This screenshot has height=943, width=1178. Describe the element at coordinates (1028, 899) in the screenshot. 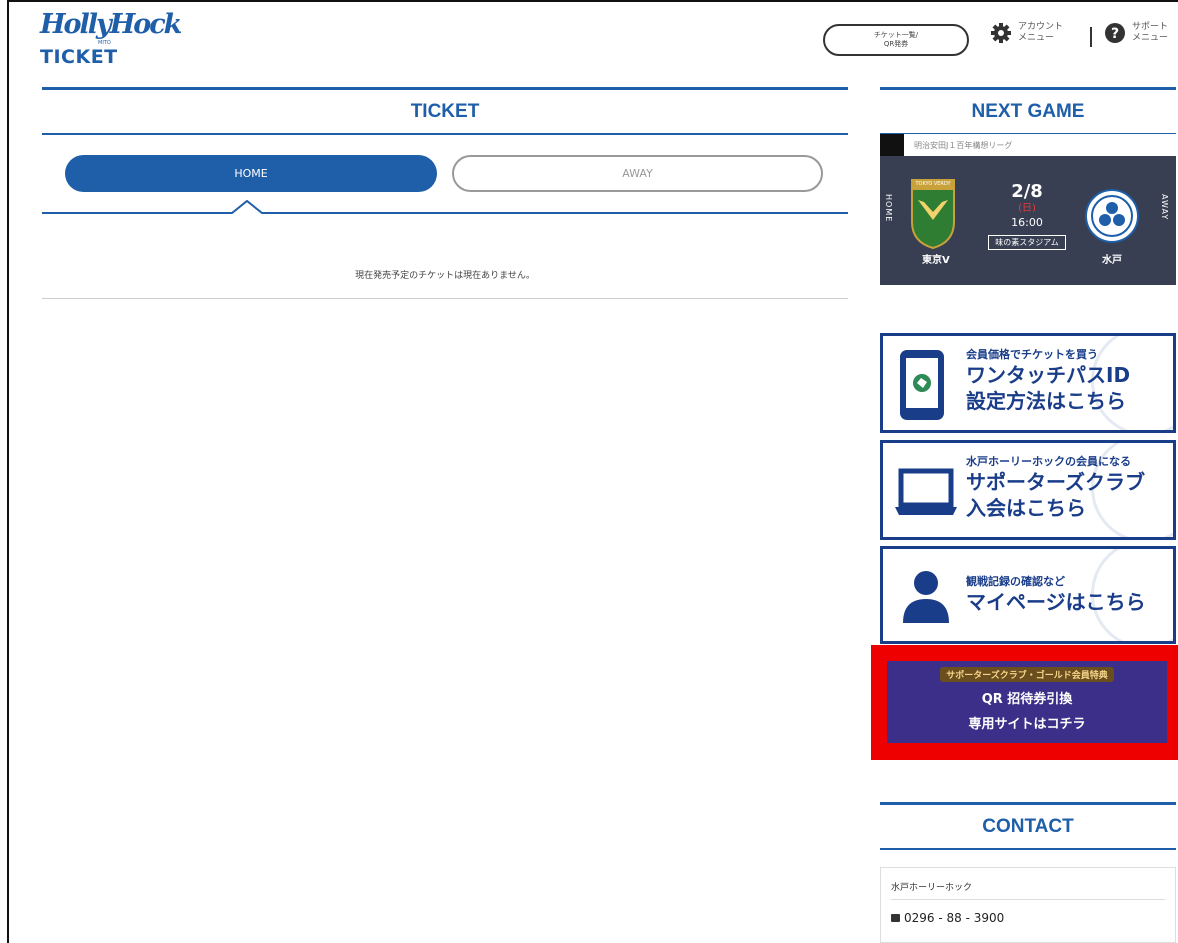

I see `contact-divider` at that location.